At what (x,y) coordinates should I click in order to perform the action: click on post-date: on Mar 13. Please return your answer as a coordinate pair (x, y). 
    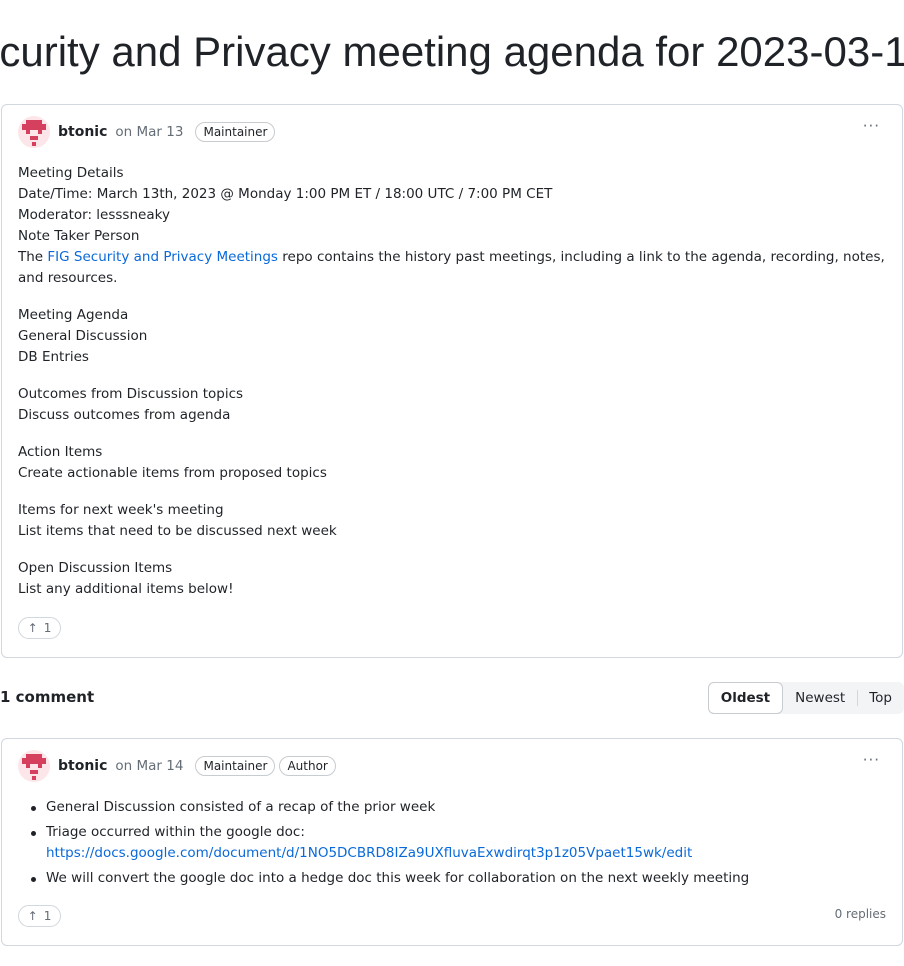
    Looking at the image, I should click on (149, 132).